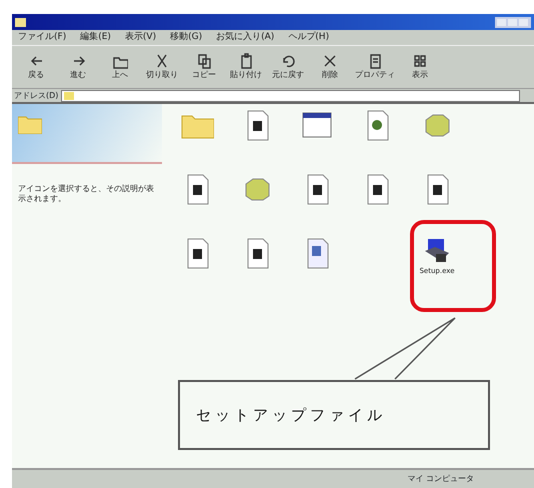 The image size is (534, 488). Describe the element at coordinates (375, 67) in the screenshot. I see `properties-button: プロパティ` at that location.